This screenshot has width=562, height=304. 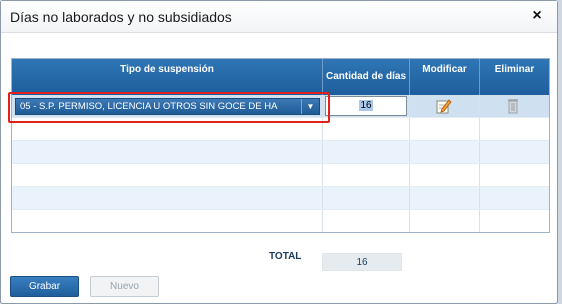 I want to click on close-icon: ×, so click(x=537, y=16).